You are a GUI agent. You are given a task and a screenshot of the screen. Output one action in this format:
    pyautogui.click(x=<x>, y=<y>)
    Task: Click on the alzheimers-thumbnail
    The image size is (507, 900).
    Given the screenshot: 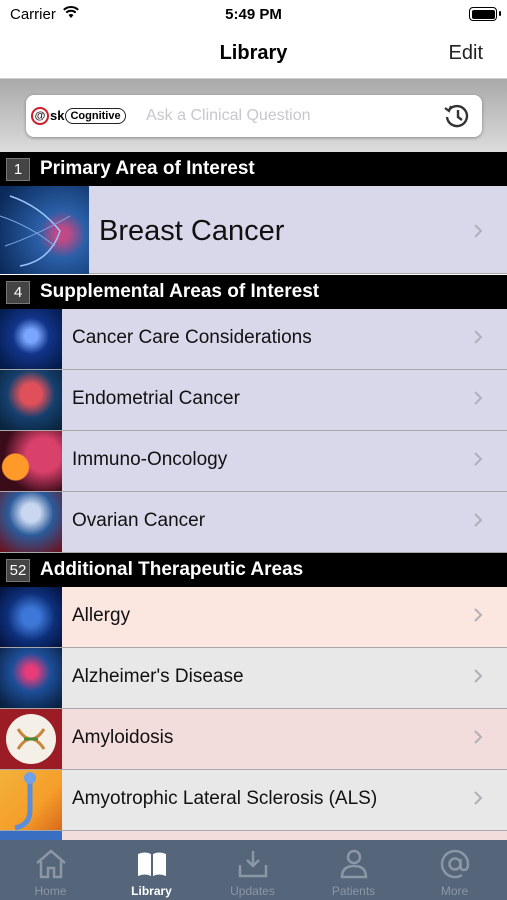 What is the action you would take?
    pyautogui.click(x=31, y=678)
    